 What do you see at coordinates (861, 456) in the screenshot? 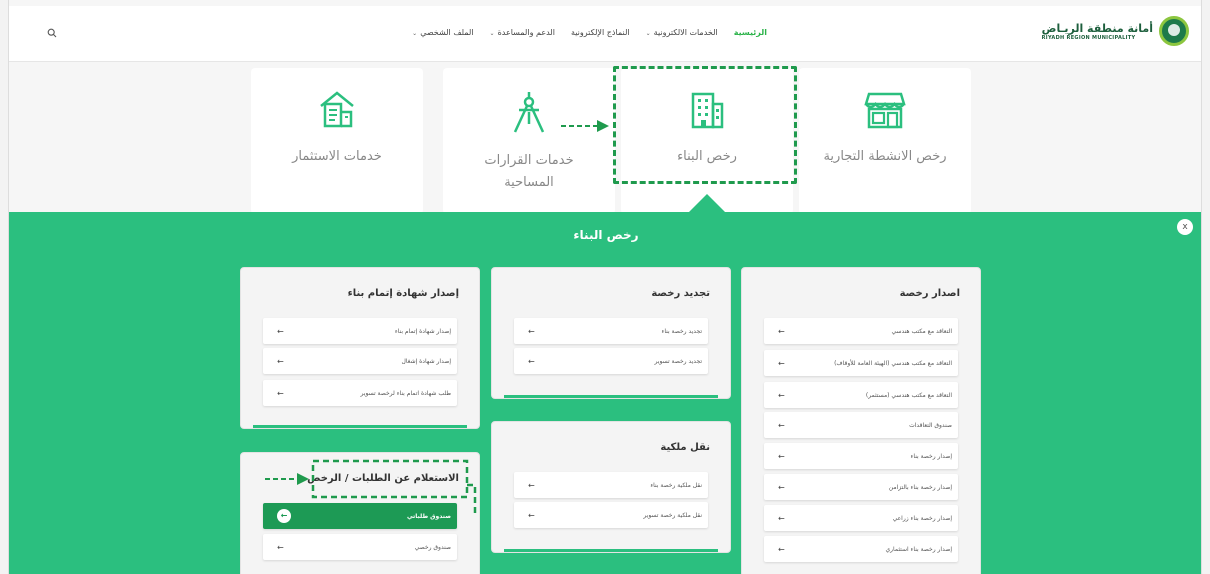
I see `list-item: ← إصدار رخصة بناء` at bounding box center [861, 456].